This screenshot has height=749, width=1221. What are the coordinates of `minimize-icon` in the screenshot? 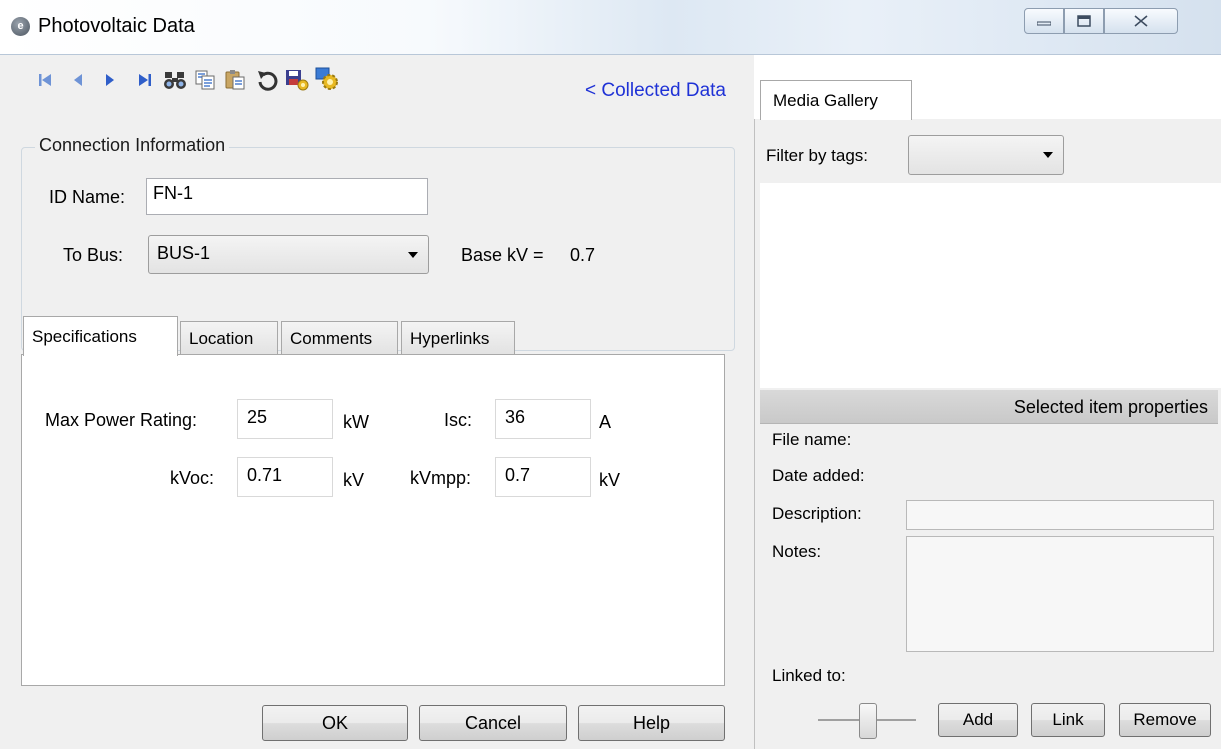 It's located at (1044, 23).